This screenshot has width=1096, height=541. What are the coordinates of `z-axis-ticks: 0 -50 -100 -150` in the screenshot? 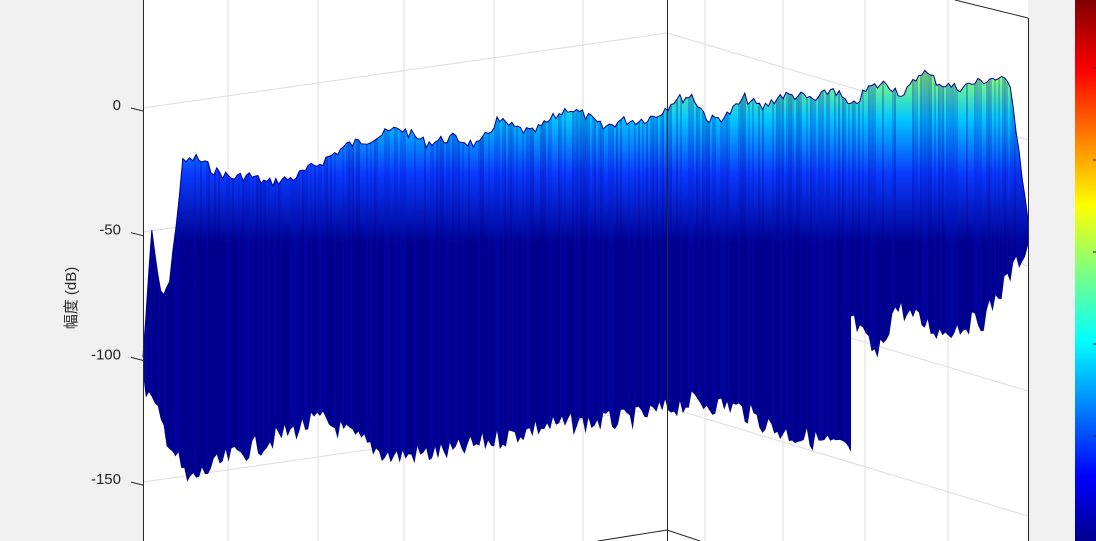 It's located at (117, 292).